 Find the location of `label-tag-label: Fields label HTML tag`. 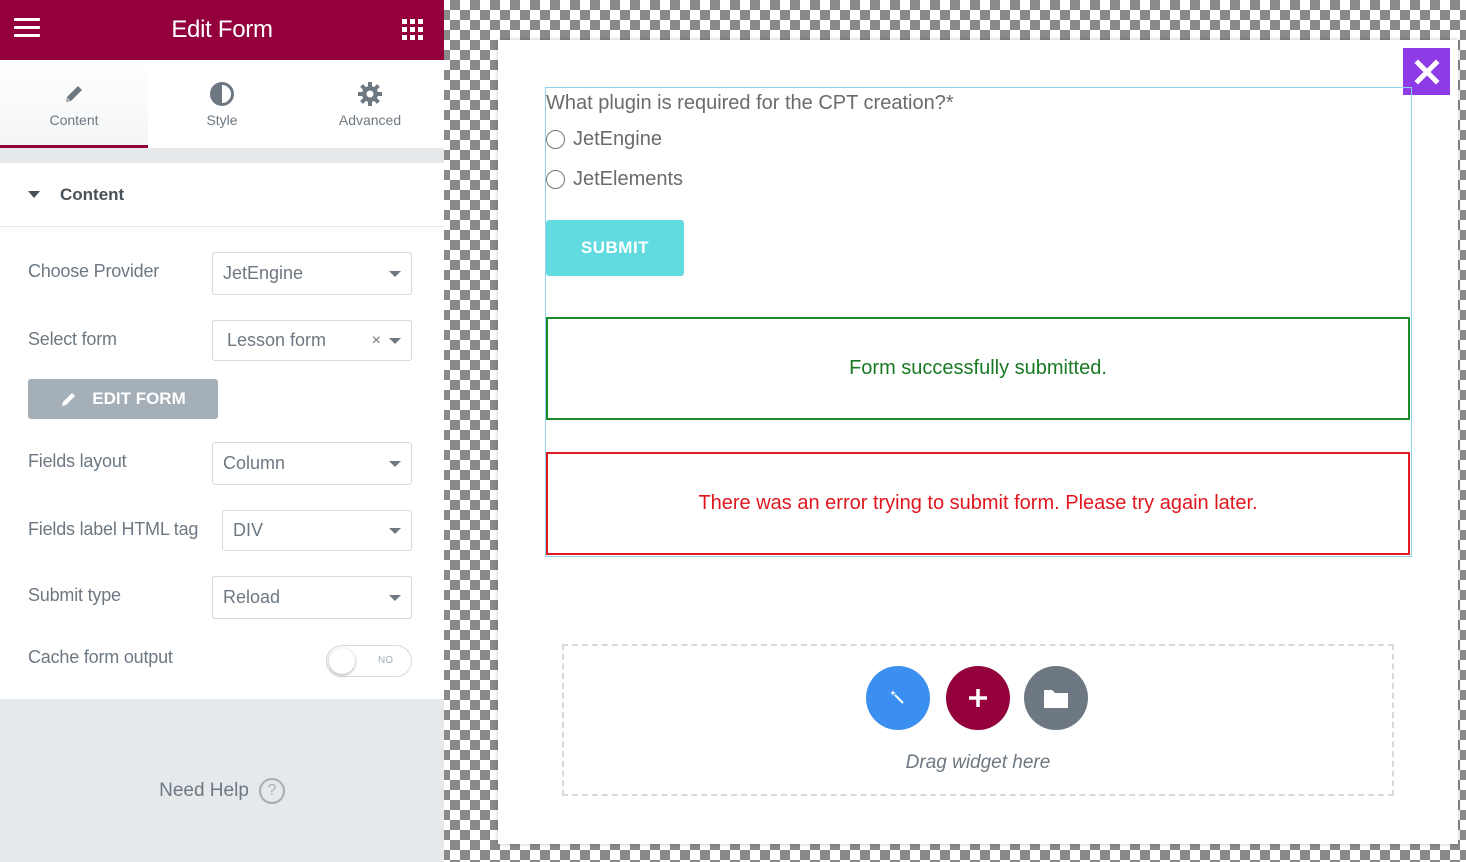

label-tag-label: Fields label HTML tag is located at coordinates (113, 529).